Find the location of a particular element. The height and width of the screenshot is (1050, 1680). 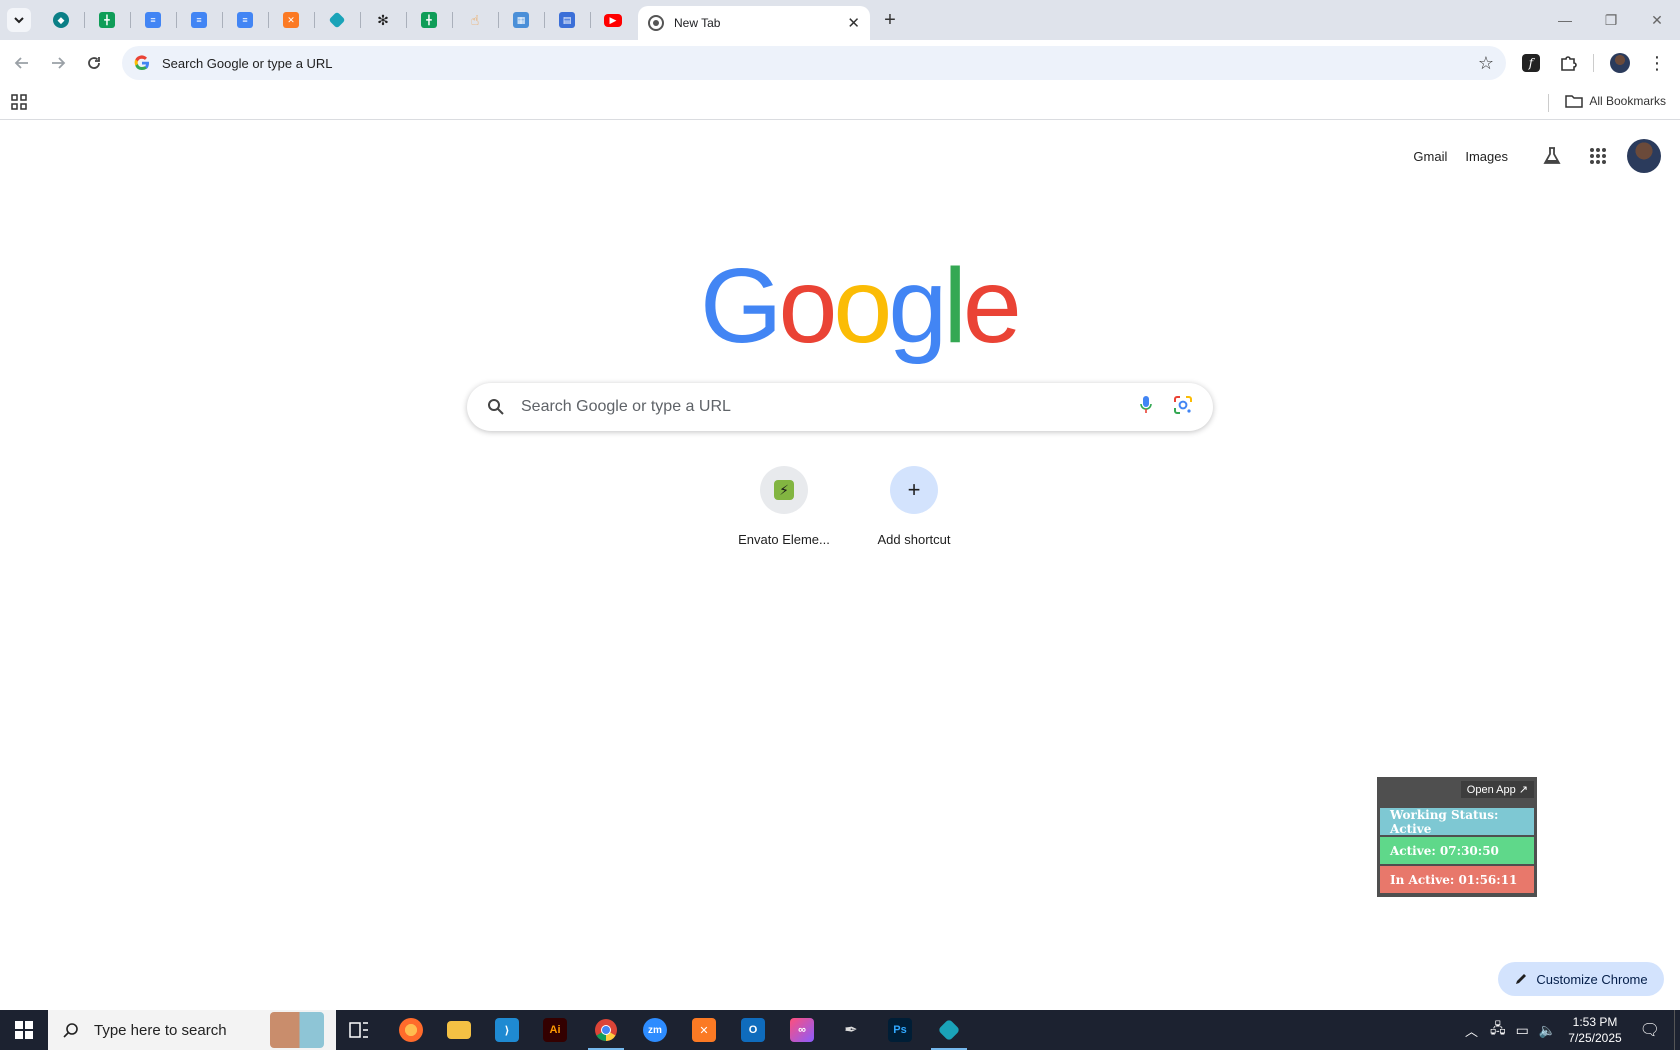

start-button is located at coordinates (24, 1030).